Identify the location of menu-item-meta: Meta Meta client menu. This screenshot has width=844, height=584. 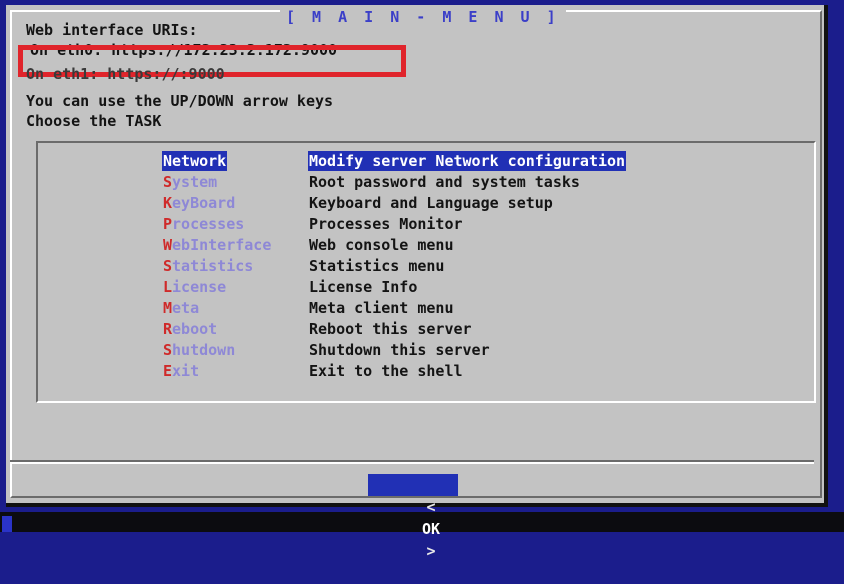
(426, 308).